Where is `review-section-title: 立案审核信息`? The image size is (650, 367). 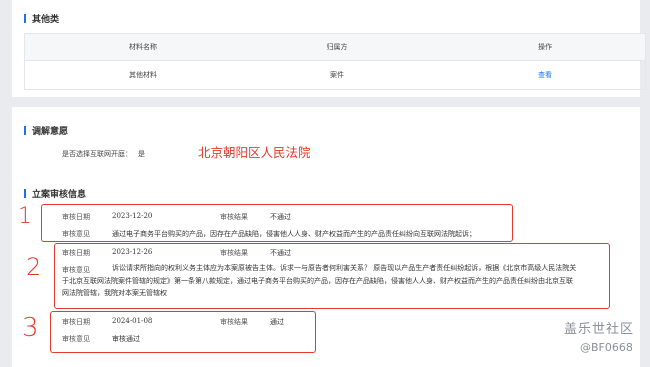 review-section-title: 立案审核信息 is located at coordinates (55, 193).